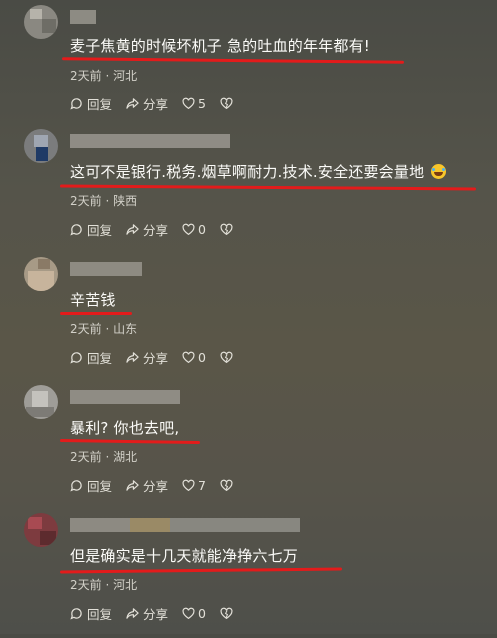 Image resolution: width=497 pixels, height=638 pixels. Describe the element at coordinates (103, 200) in the screenshot. I see `comment-meta: 2天前 · 陕西` at that location.